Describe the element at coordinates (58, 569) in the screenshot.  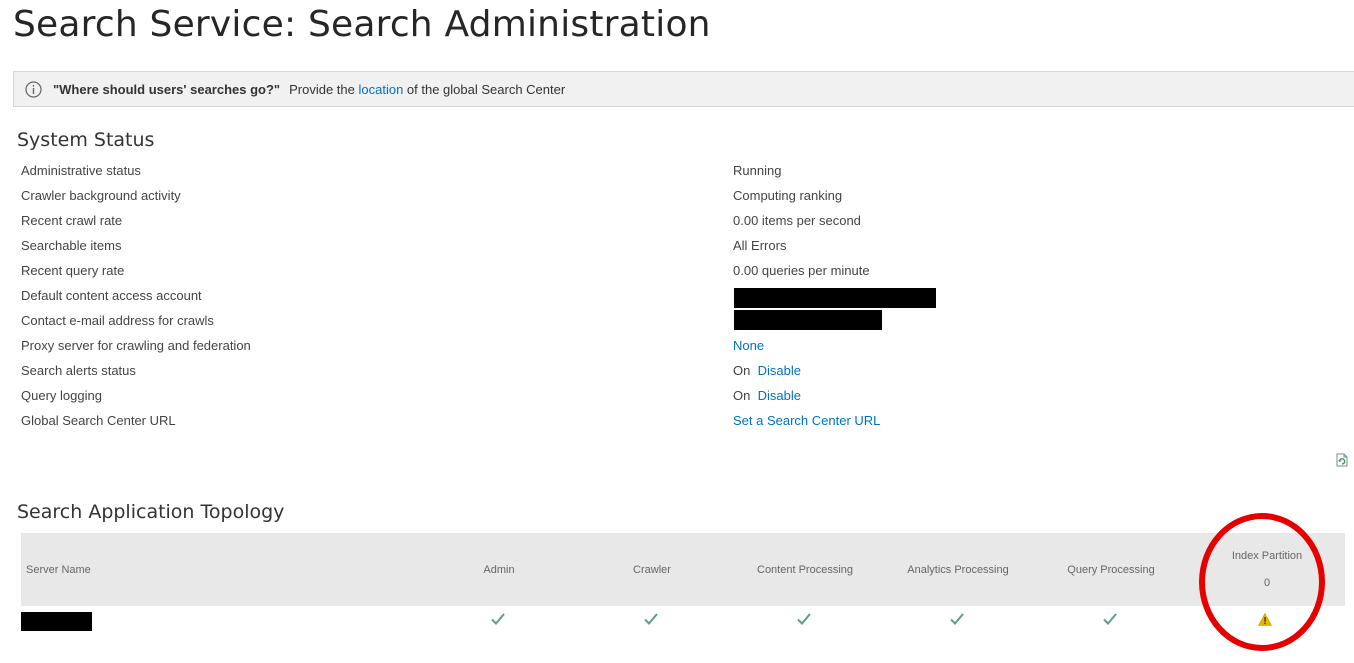
I see `column-server-name: Server Name` at that location.